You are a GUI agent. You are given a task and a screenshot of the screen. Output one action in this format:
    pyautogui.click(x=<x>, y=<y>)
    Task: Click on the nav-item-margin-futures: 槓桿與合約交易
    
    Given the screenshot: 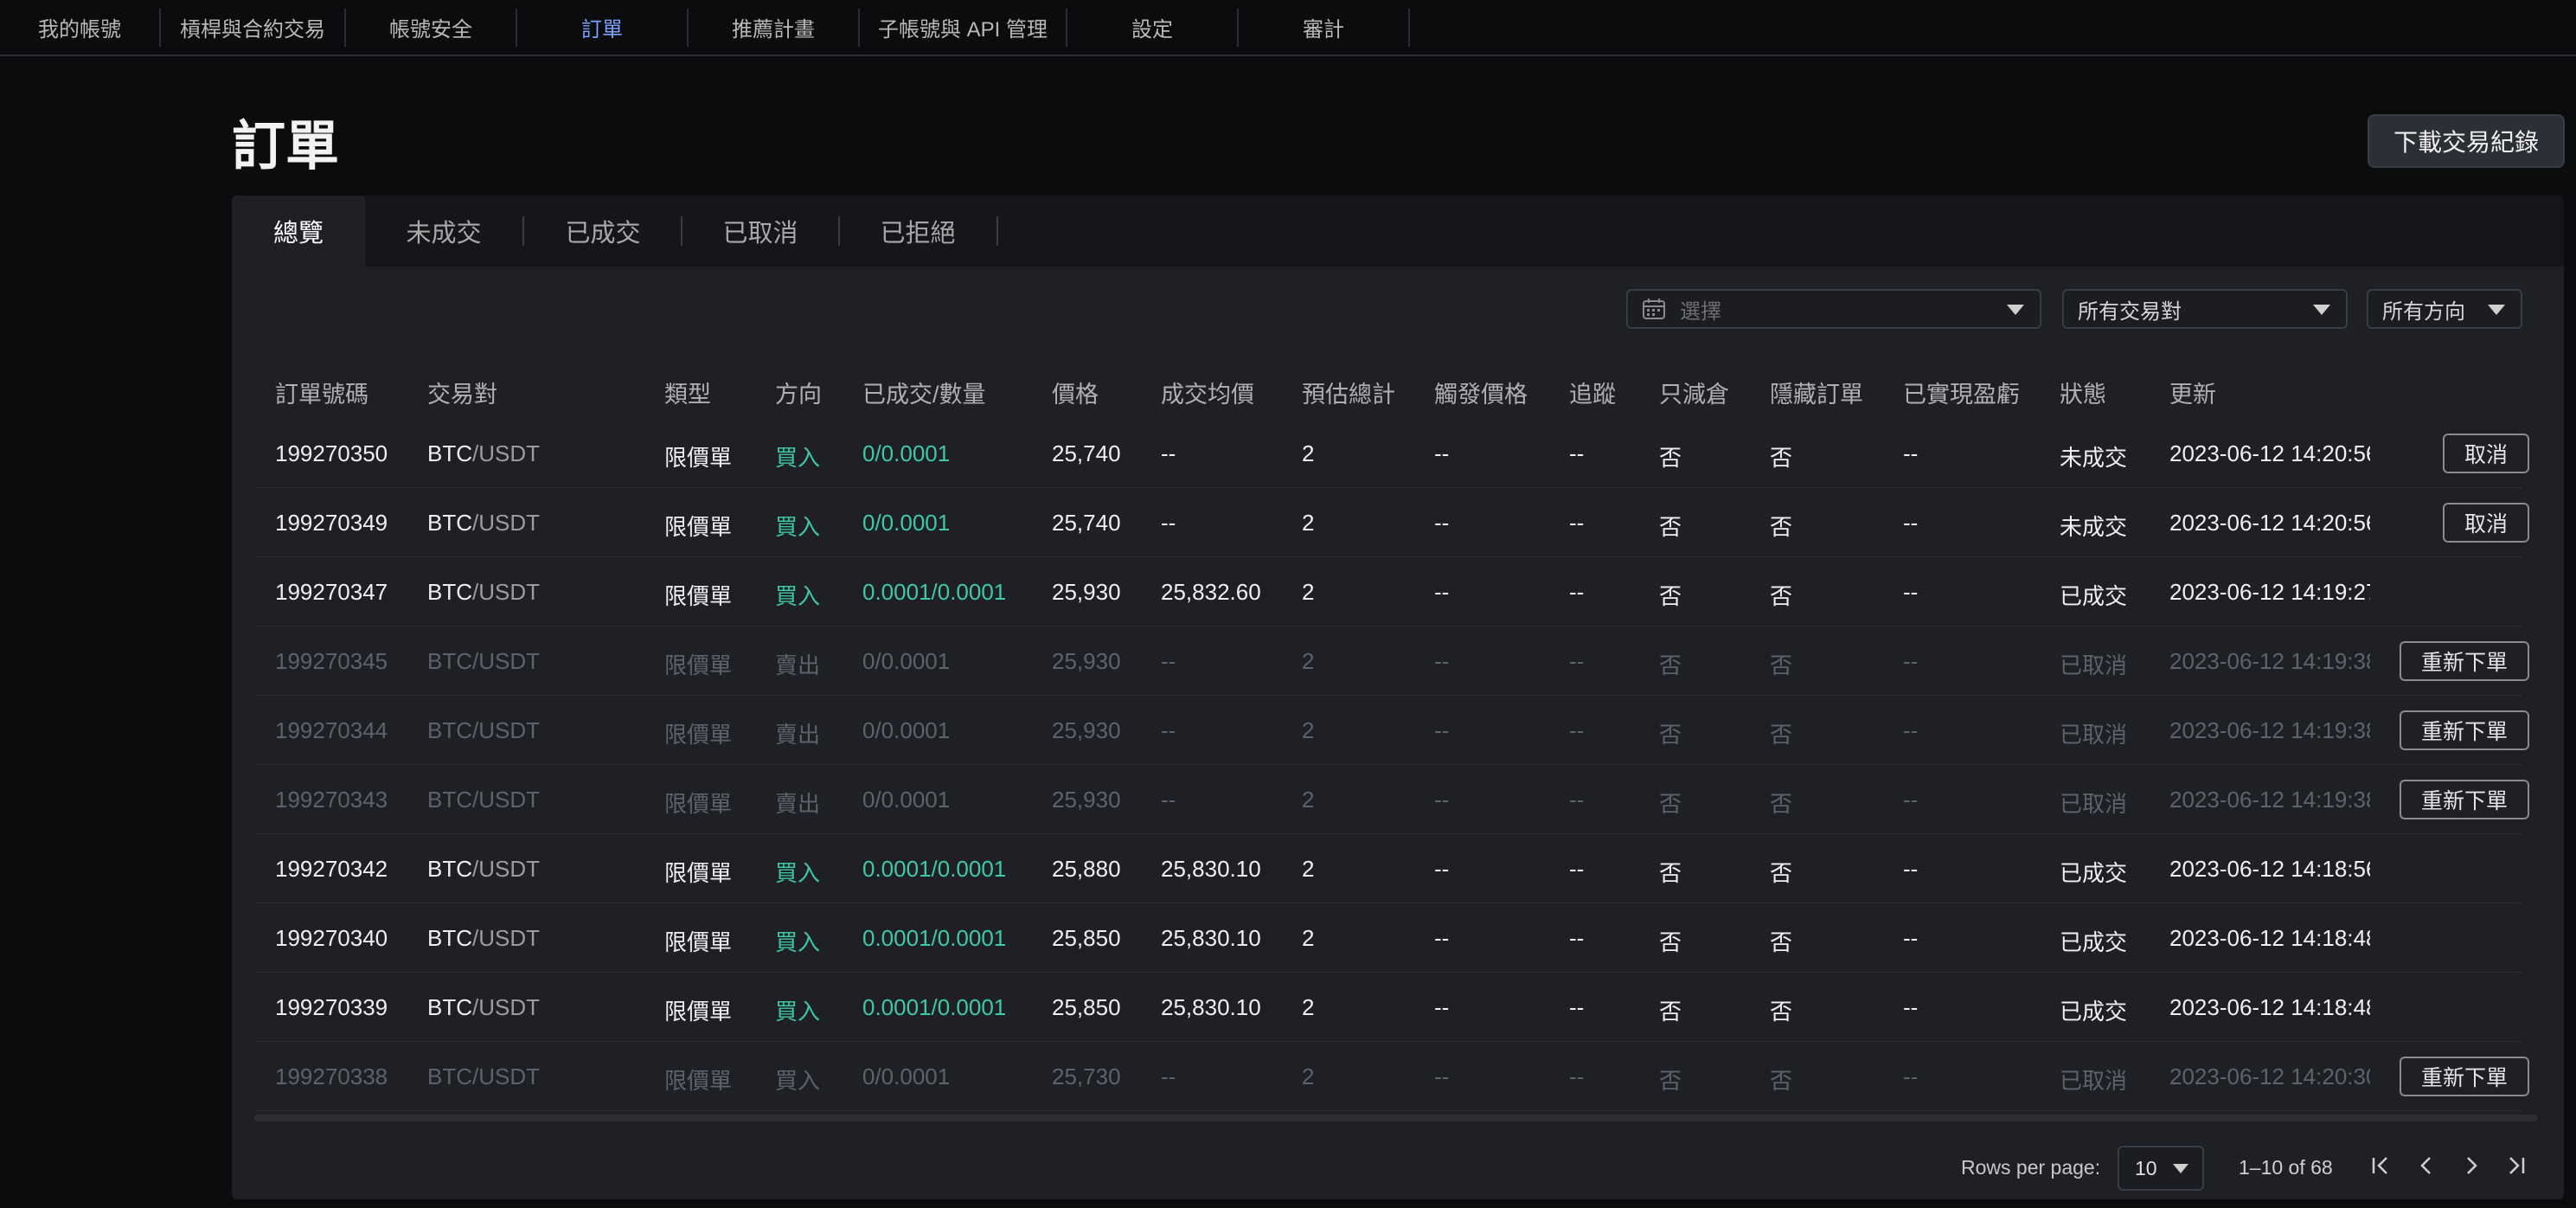 What is the action you would take?
    pyautogui.click(x=253, y=27)
    